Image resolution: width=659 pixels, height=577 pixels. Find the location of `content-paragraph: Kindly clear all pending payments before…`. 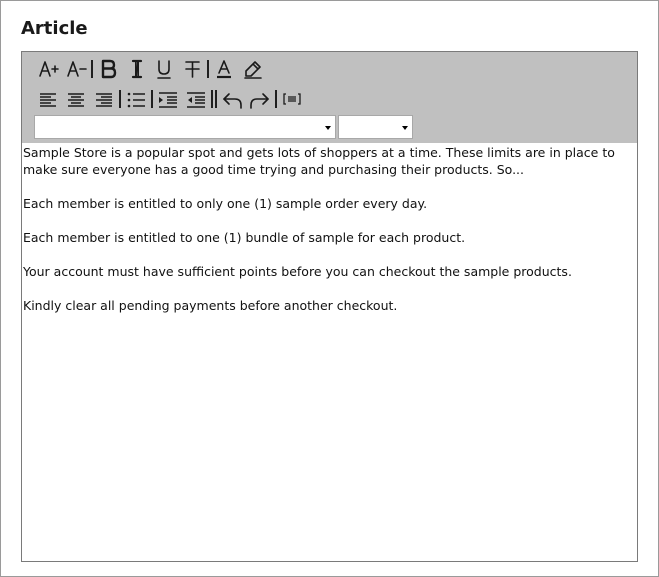

content-paragraph: Kindly clear all pending payments before… is located at coordinates (210, 305).